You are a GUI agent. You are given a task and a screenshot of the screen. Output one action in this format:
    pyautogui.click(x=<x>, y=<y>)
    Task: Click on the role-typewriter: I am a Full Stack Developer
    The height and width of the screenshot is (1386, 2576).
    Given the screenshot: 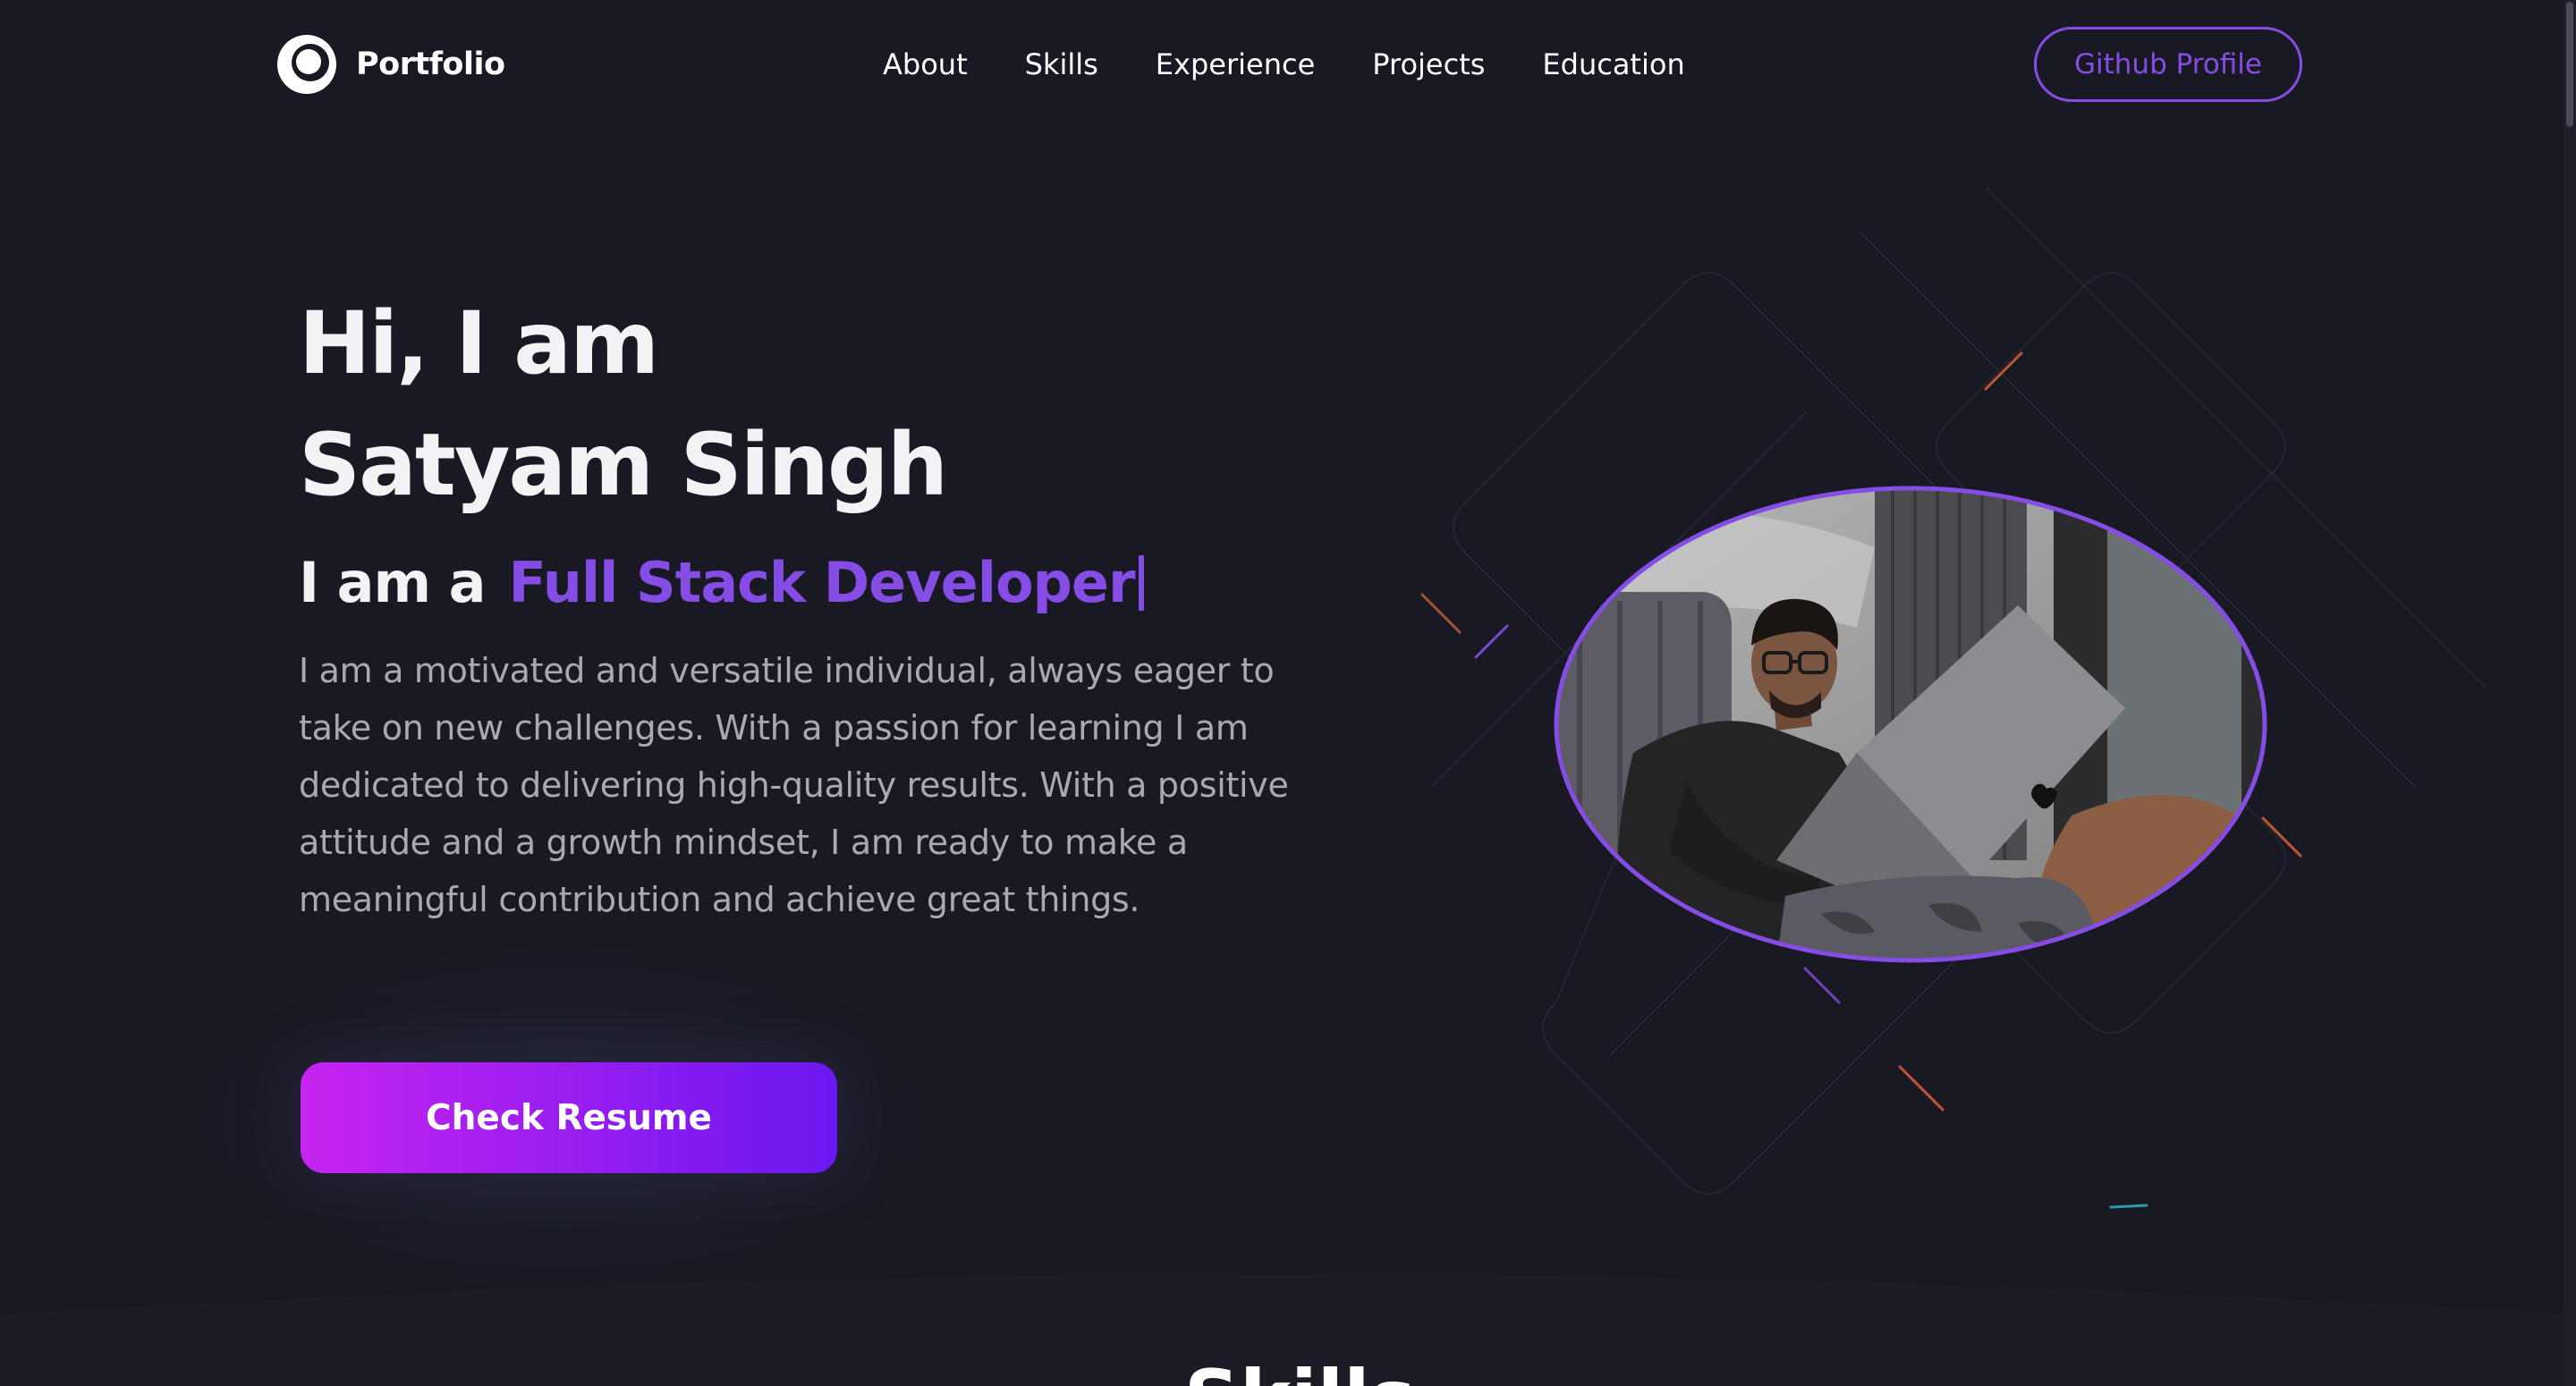 What is the action you would take?
    pyautogui.click(x=721, y=583)
    